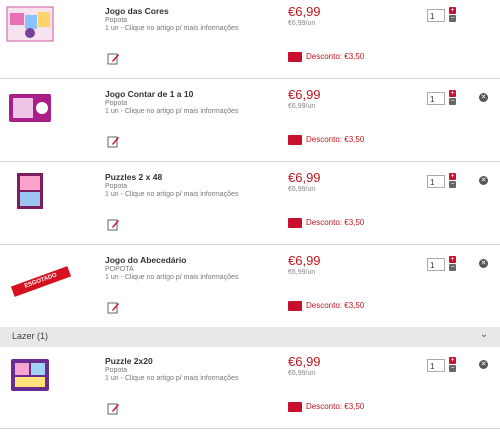 Image resolution: width=500 pixels, height=432 pixels. Describe the element at coordinates (41, 281) in the screenshot. I see `sold-out-badge: ESGOTADO` at that location.